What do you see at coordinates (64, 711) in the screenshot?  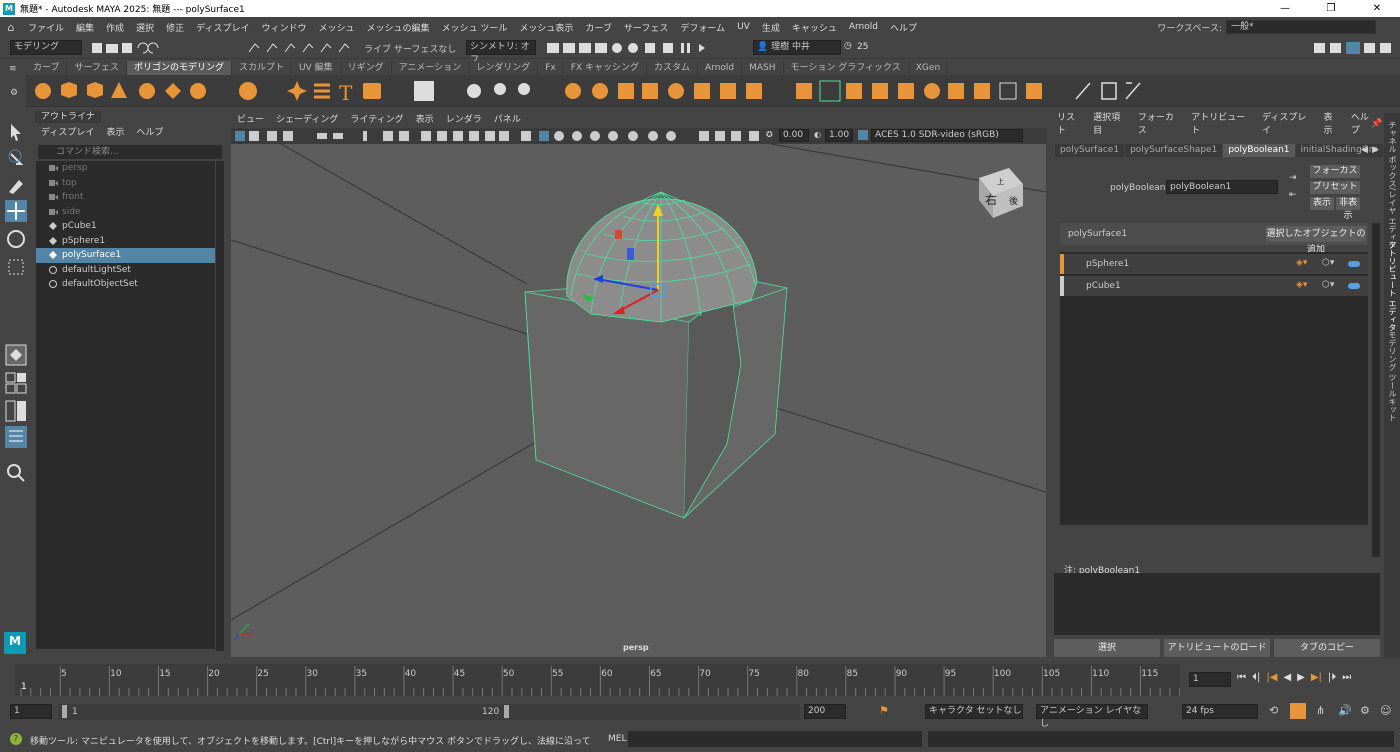 I see `range-start-handle` at bounding box center [64, 711].